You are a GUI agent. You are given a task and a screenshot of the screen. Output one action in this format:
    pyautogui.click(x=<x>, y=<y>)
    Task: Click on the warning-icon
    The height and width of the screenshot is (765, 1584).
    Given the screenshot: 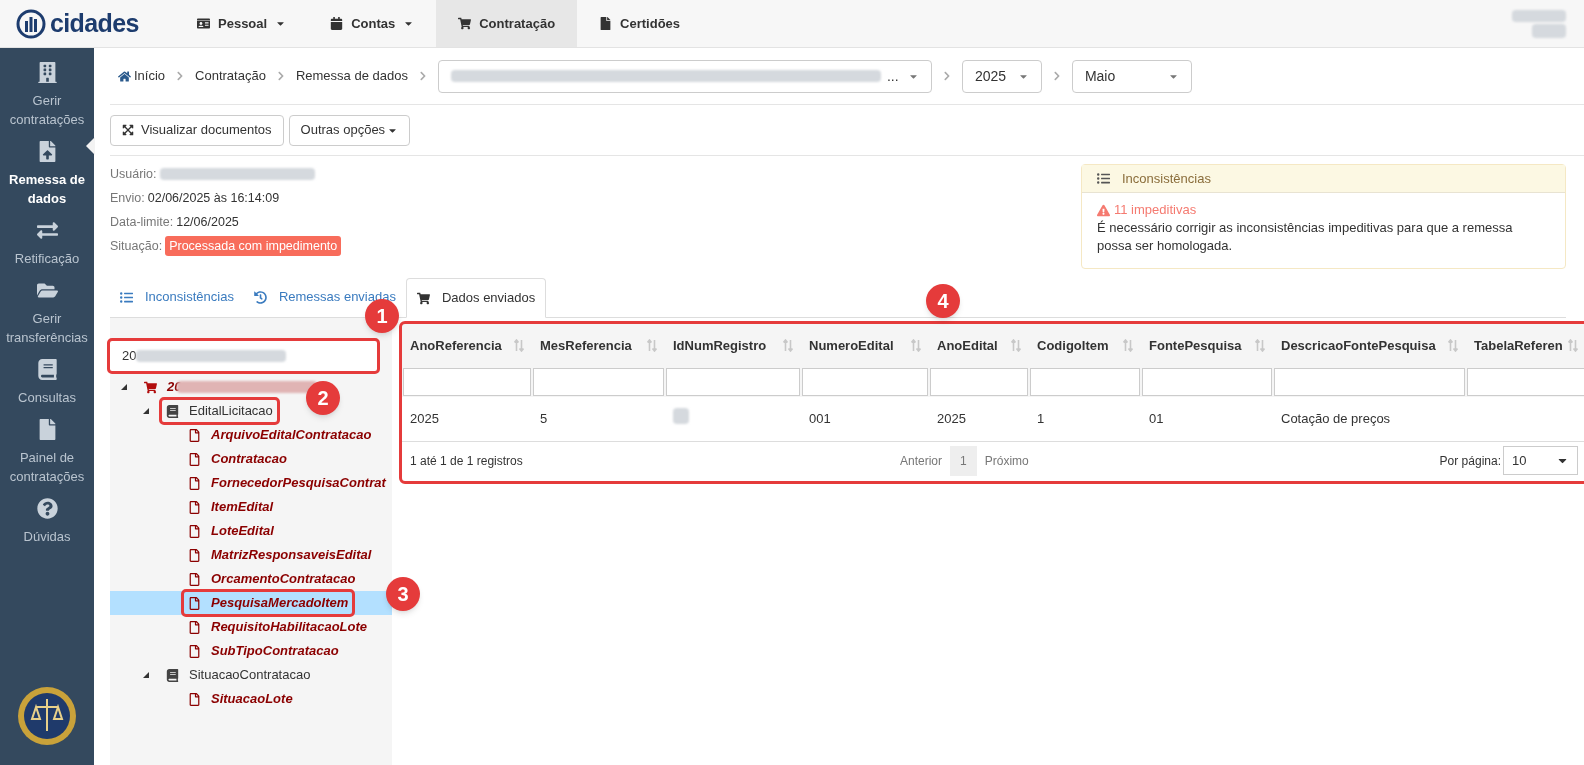 What is the action you would take?
    pyautogui.click(x=1103, y=210)
    